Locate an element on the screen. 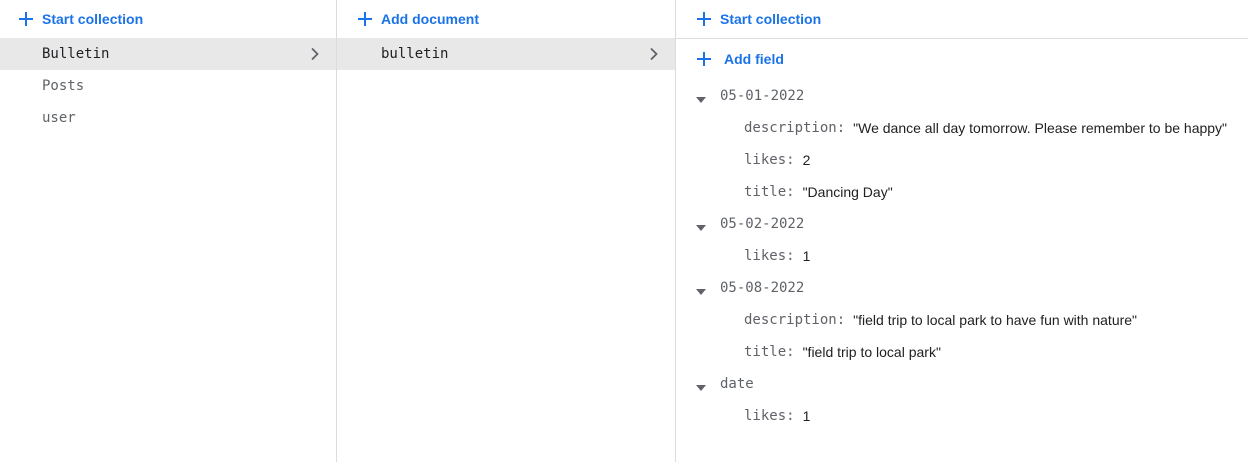 The width and height of the screenshot is (1248, 462). map-field-key: 05-01-2022 is located at coordinates (762, 96).